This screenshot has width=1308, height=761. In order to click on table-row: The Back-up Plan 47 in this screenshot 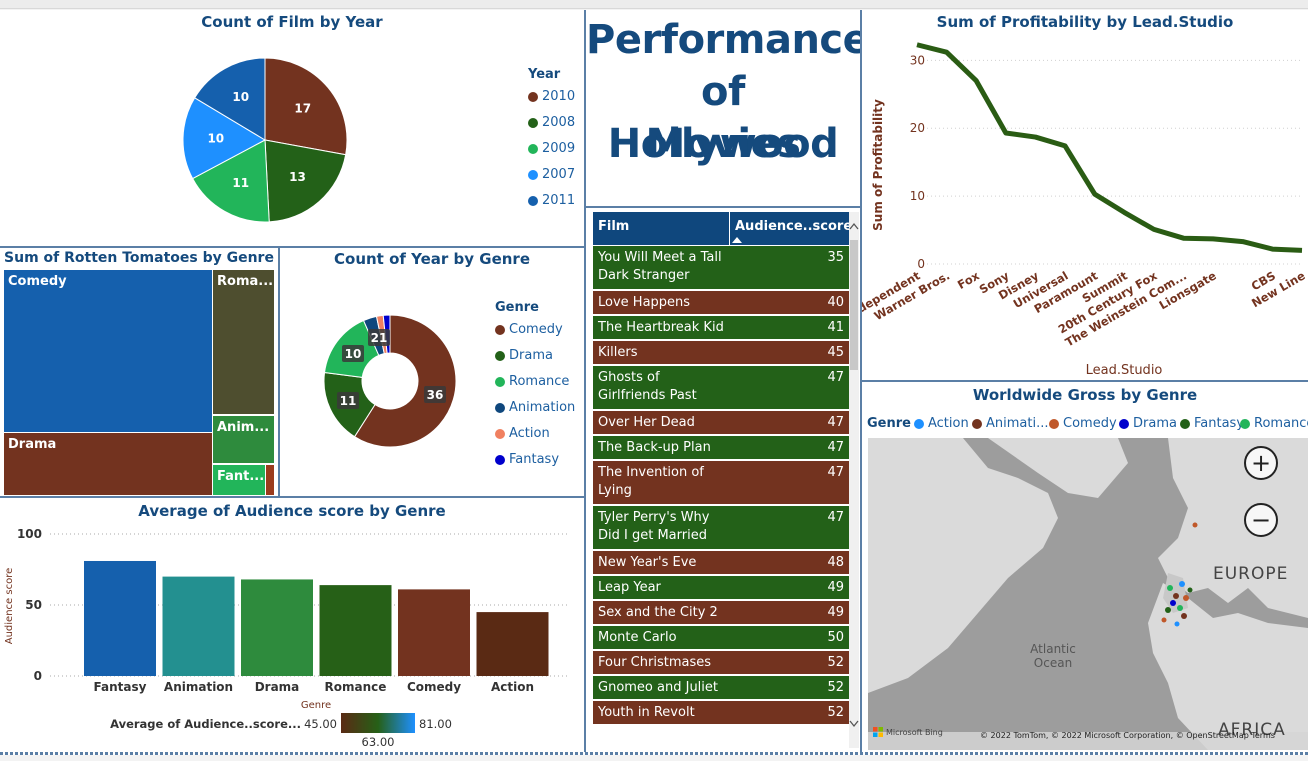, I will do `click(721, 448)`.